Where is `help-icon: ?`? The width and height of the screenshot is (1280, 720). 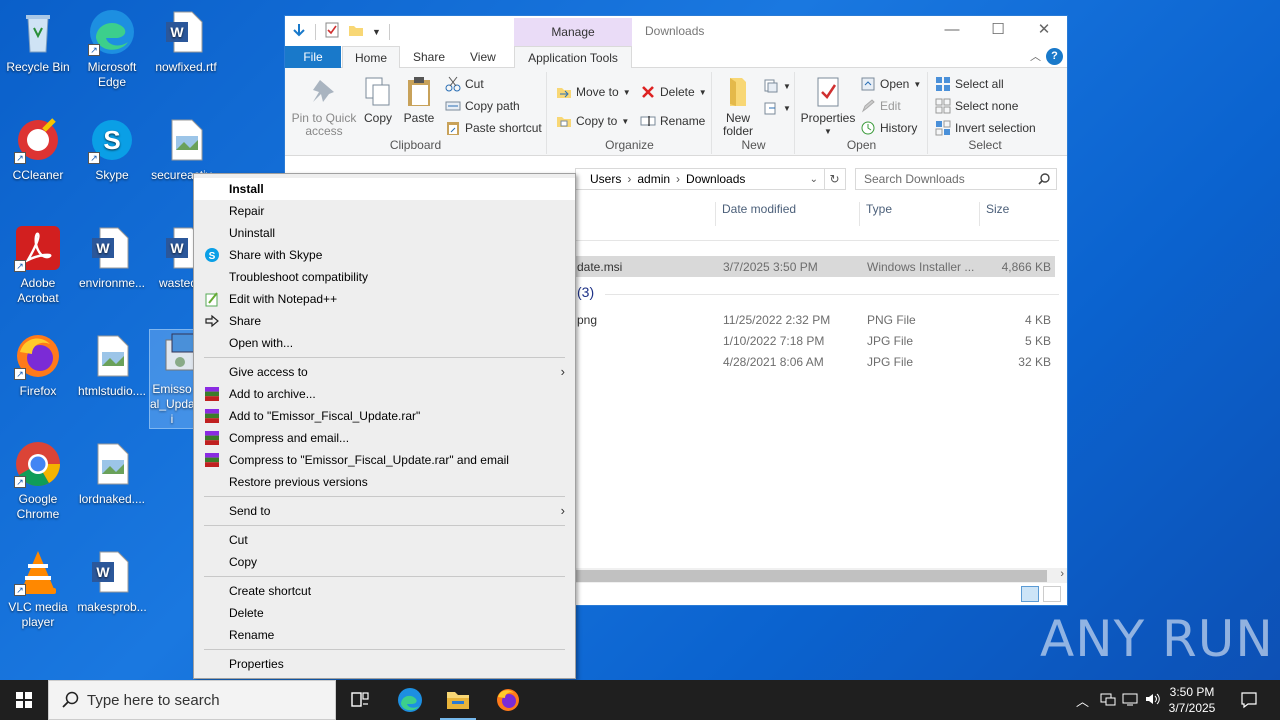
help-icon: ? is located at coordinates (1054, 56).